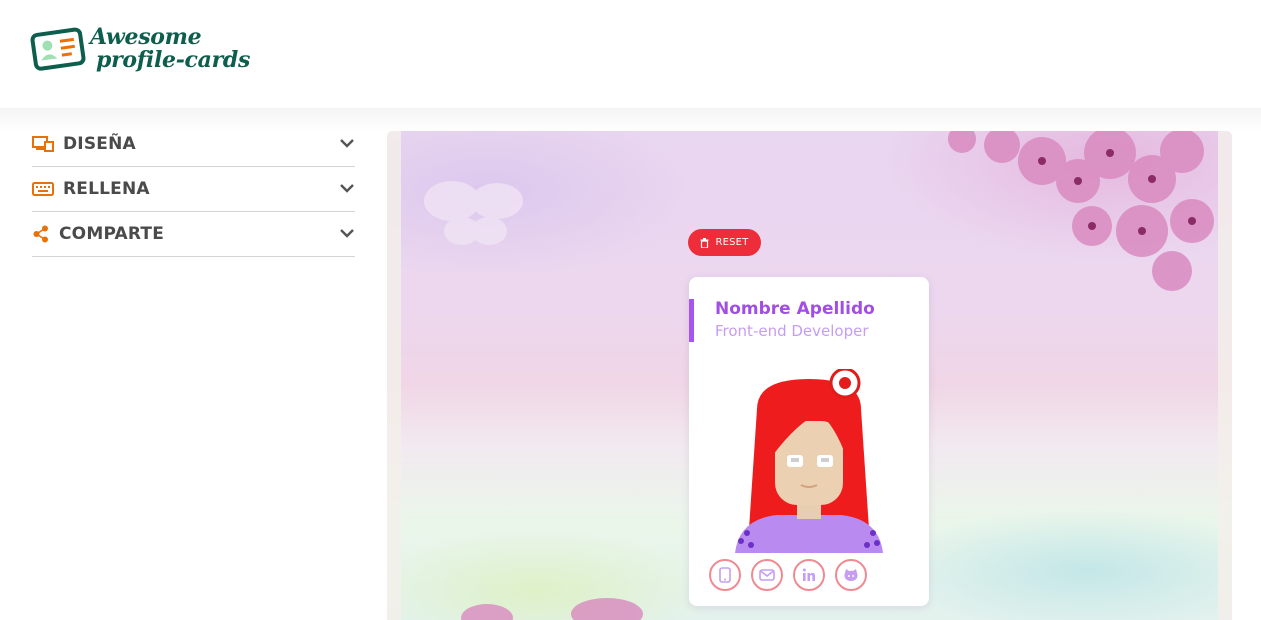 This screenshot has height=620, width=1261. What do you see at coordinates (41, 234) in the screenshot?
I see `share-icon` at bounding box center [41, 234].